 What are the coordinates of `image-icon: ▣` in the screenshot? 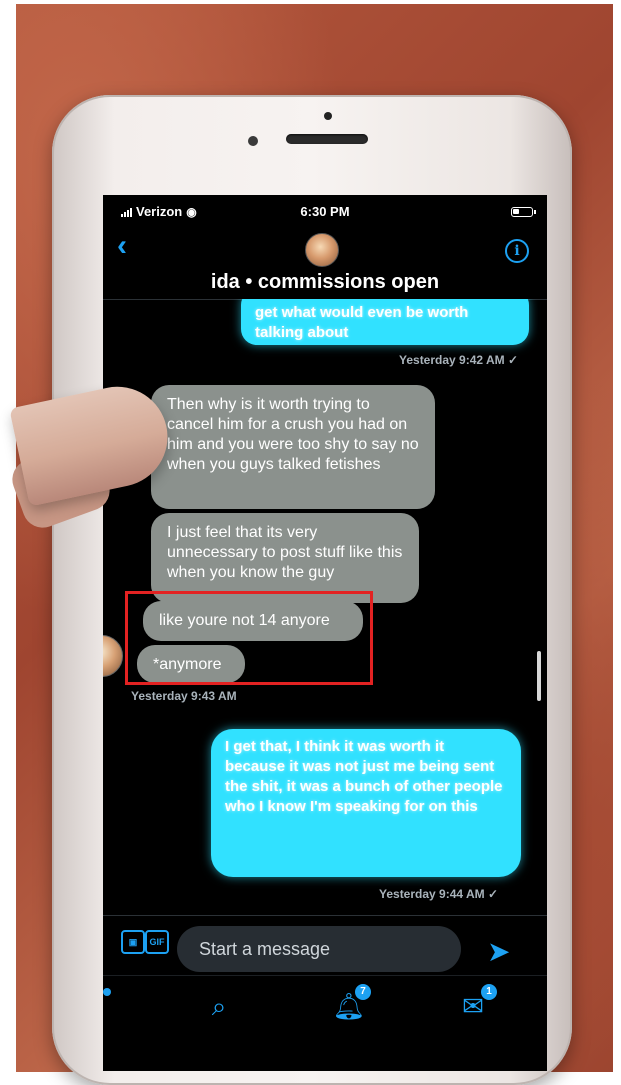 It's located at (133, 942).